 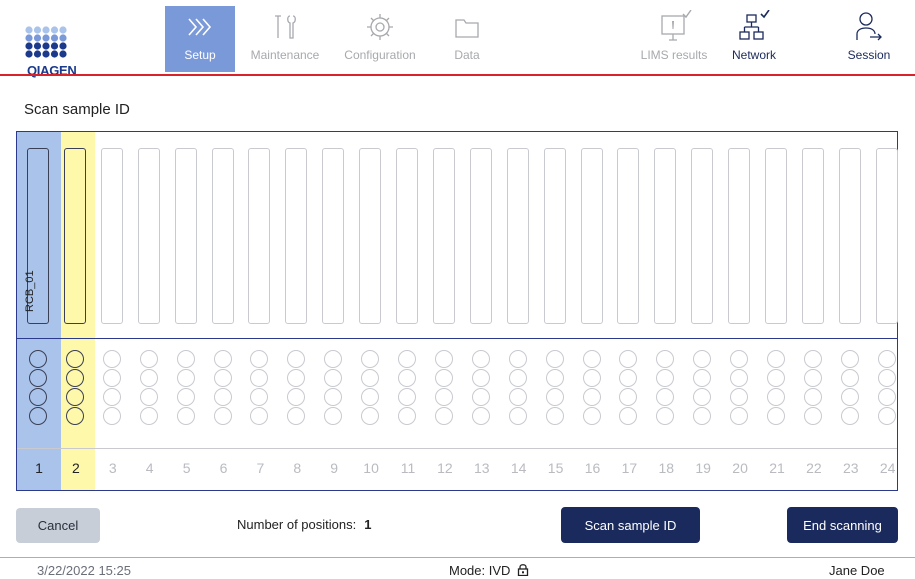 What do you see at coordinates (84, 570) in the screenshot?
I see `status-datetime: 3/22/2022 15:25` at bounding box center [84, 570].